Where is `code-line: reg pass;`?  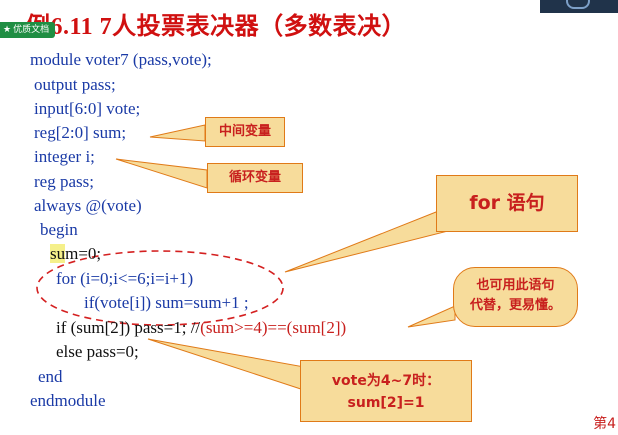
code-line: reg pass; is located at coordinates (64, 182).